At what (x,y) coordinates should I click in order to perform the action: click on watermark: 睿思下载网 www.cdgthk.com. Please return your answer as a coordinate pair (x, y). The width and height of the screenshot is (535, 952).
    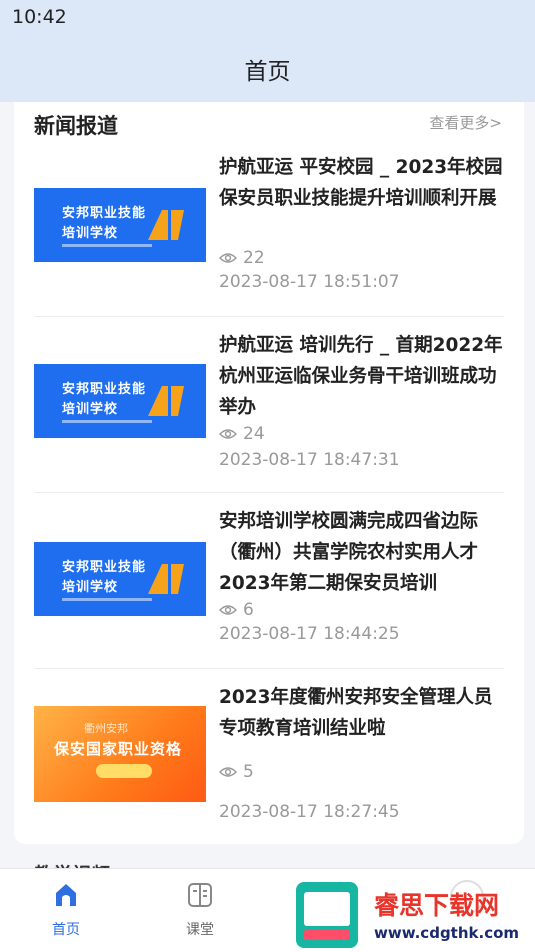
    Looking at the image, I should click on (415, 915).